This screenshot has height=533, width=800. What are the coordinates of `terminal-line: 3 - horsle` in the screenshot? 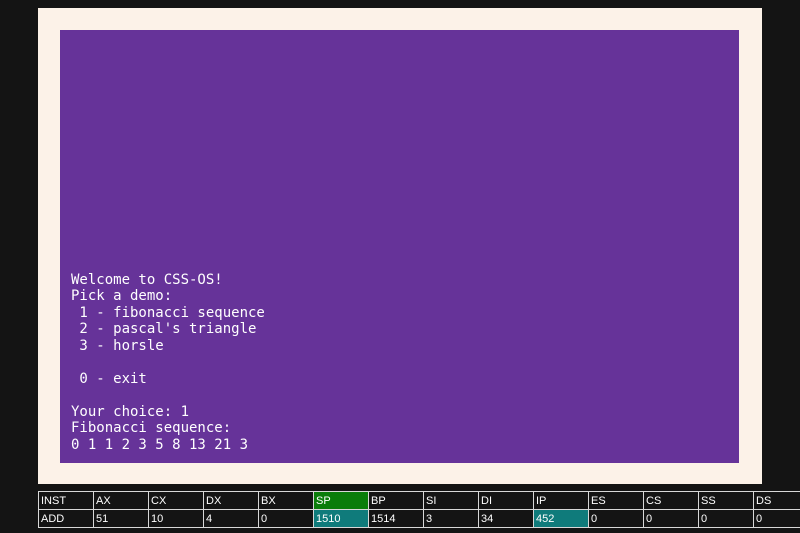 It's located at (117, 345).